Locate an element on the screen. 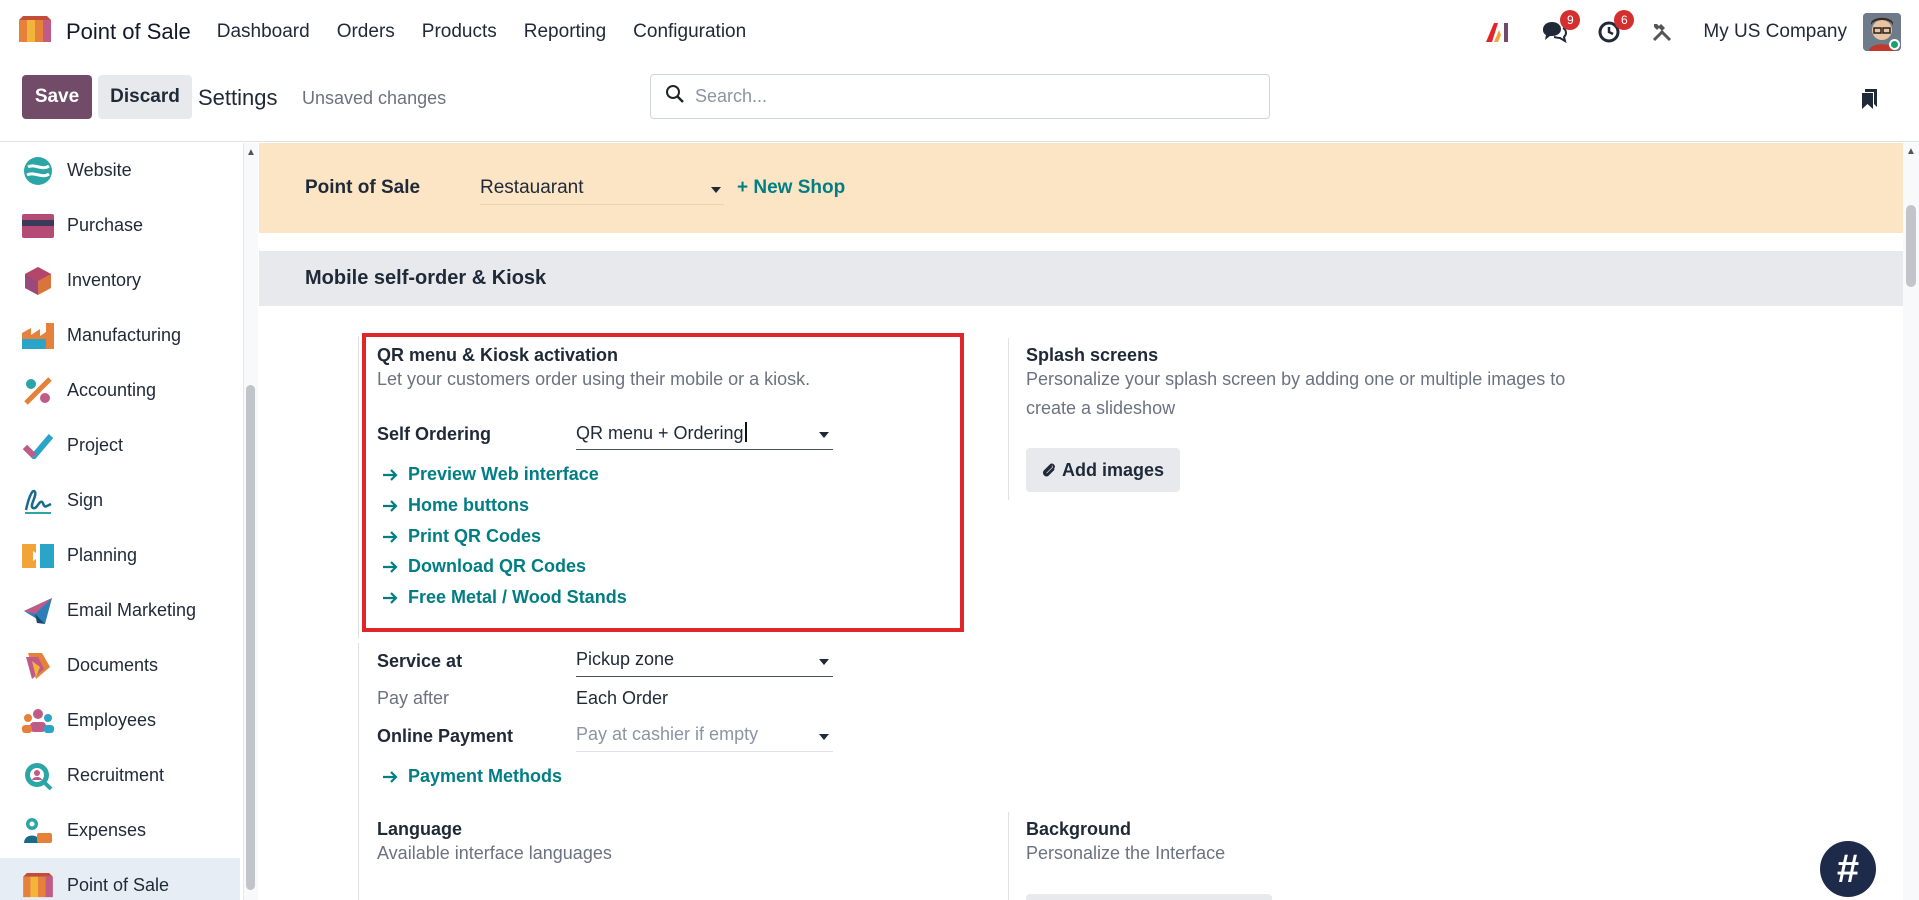 The height and width of the screenshot is (900, 1919). employees-icon is located at coordinates (38, 721).